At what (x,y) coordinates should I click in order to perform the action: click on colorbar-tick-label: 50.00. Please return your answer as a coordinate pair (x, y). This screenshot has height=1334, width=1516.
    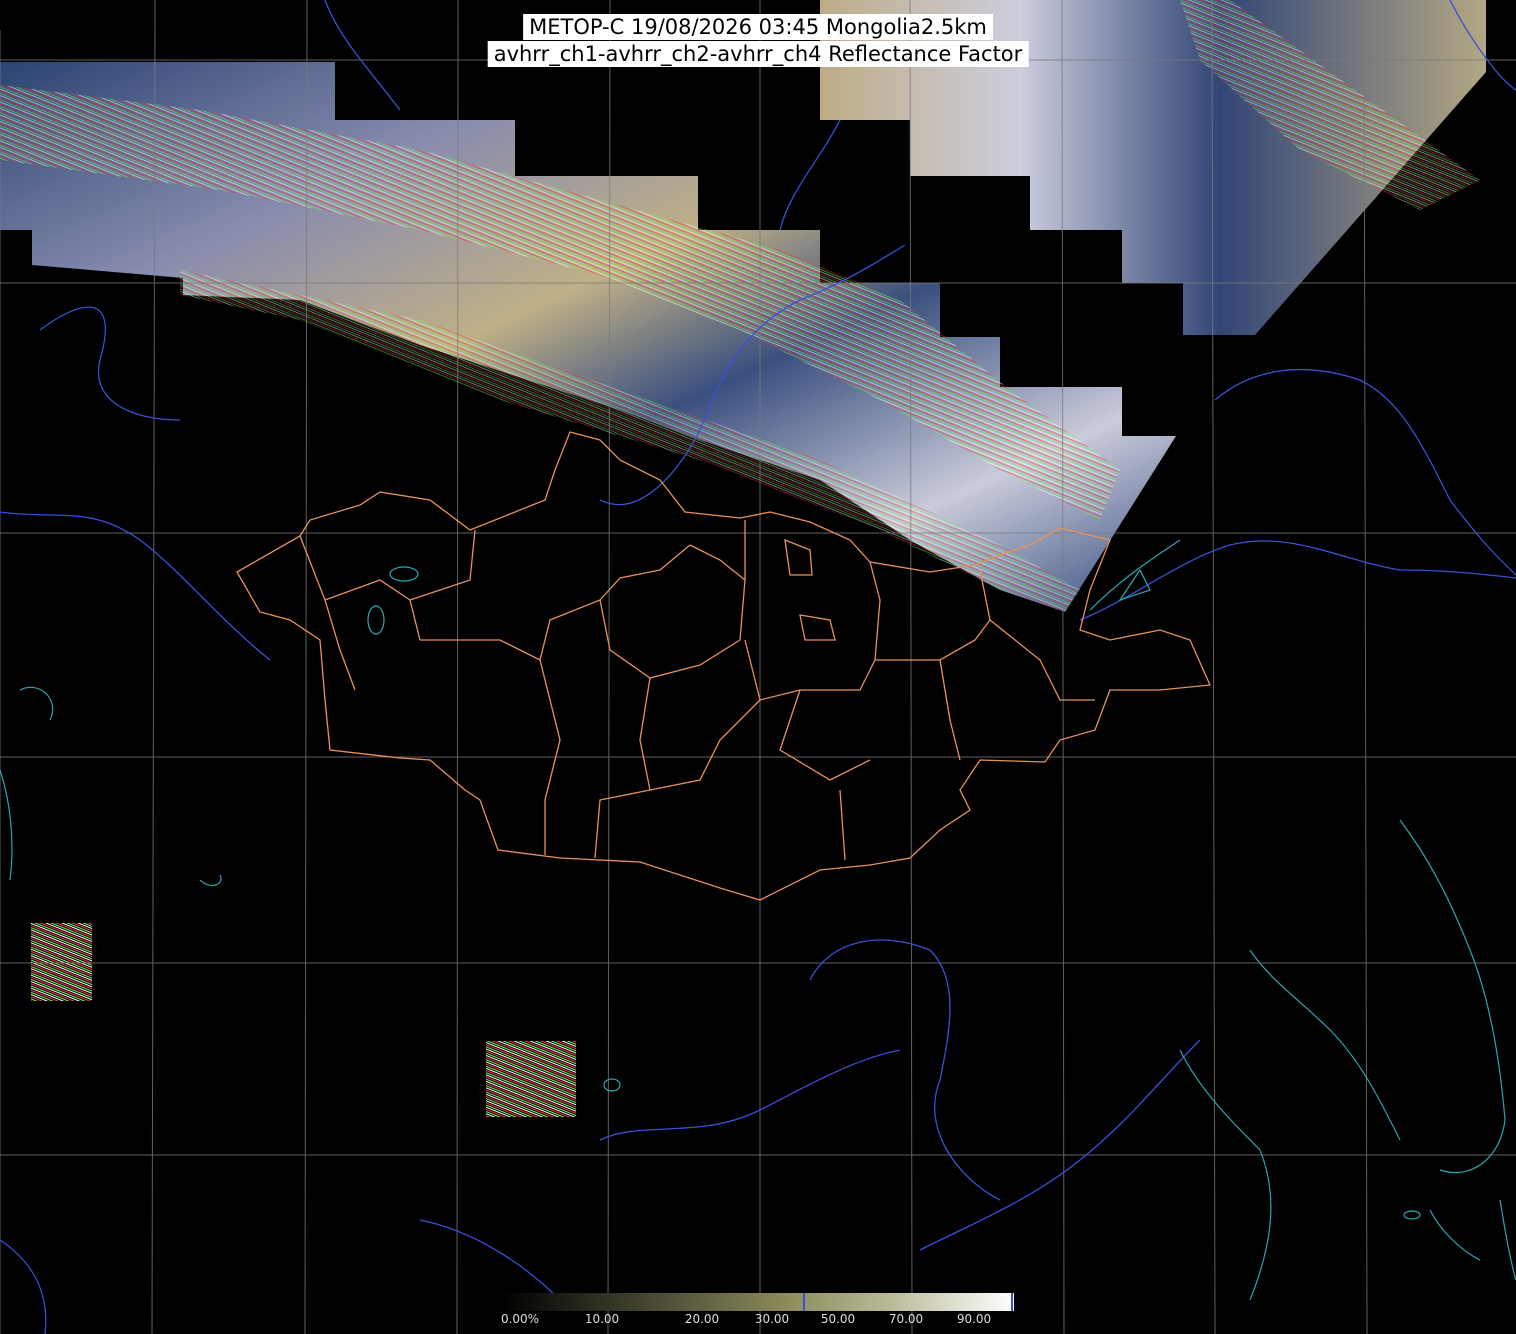
    Looking at the image, I should click on (838, 1319).